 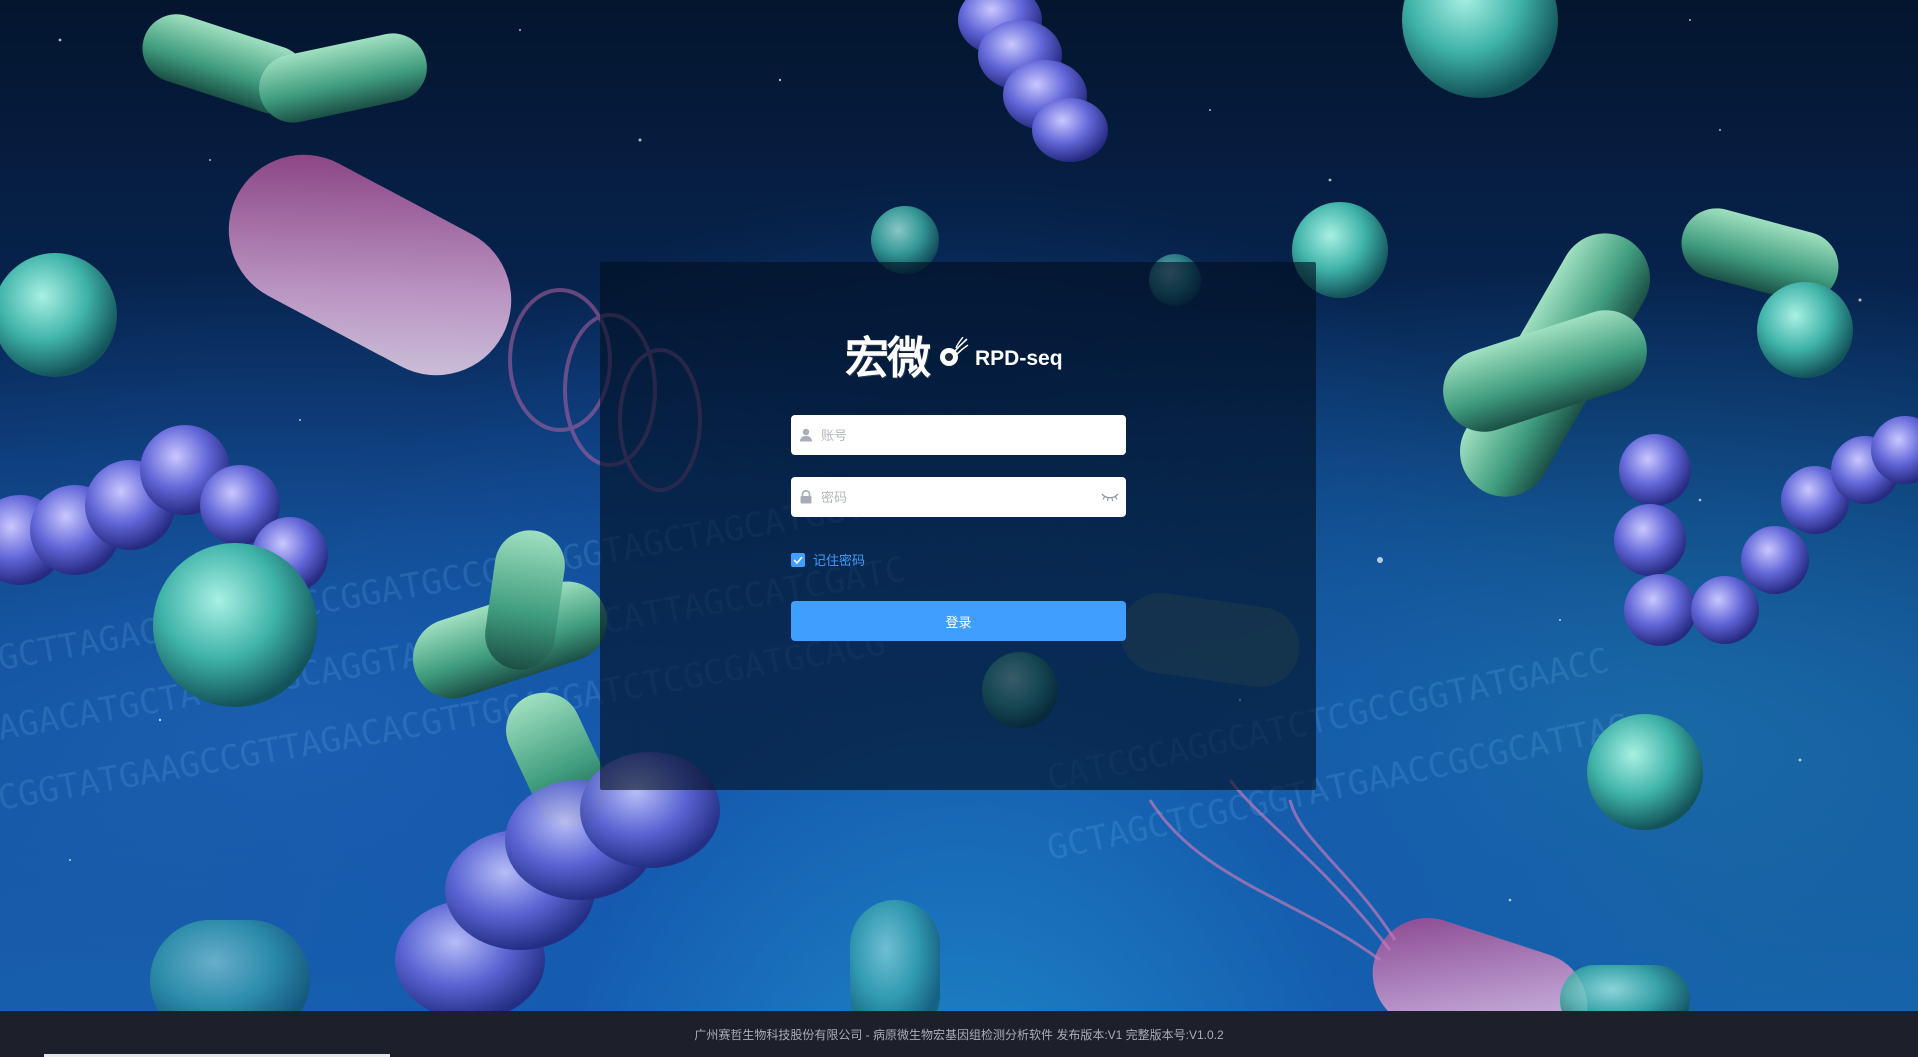 I want to click on logo-product-text: RPD-seq, so click(x=1019, y=358).